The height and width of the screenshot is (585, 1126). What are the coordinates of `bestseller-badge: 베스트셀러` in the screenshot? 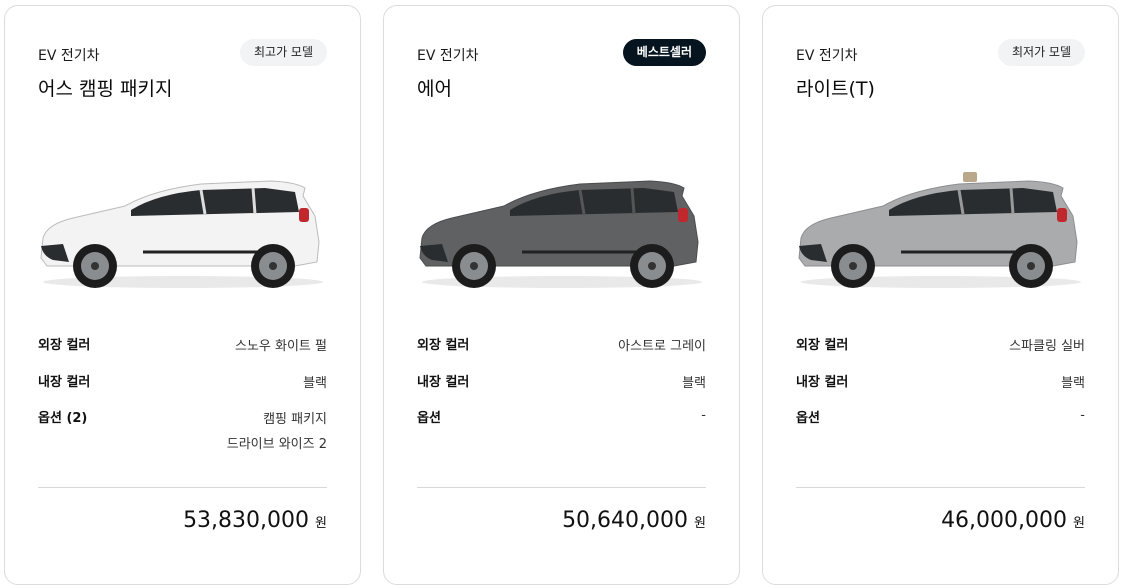 It's located at (664, 52).